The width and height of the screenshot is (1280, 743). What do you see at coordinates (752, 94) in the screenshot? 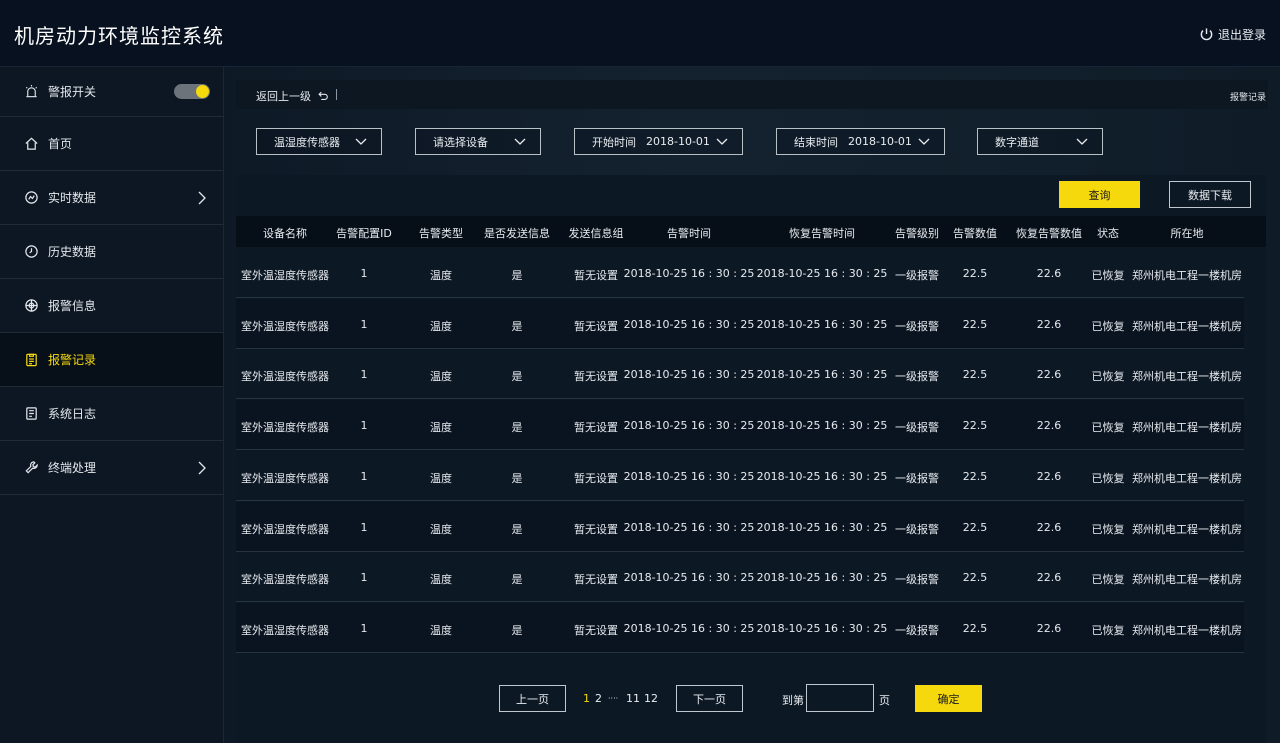
I see `breadcrumb: 返回上一级 报警记录` at bounding box center [752, 94].